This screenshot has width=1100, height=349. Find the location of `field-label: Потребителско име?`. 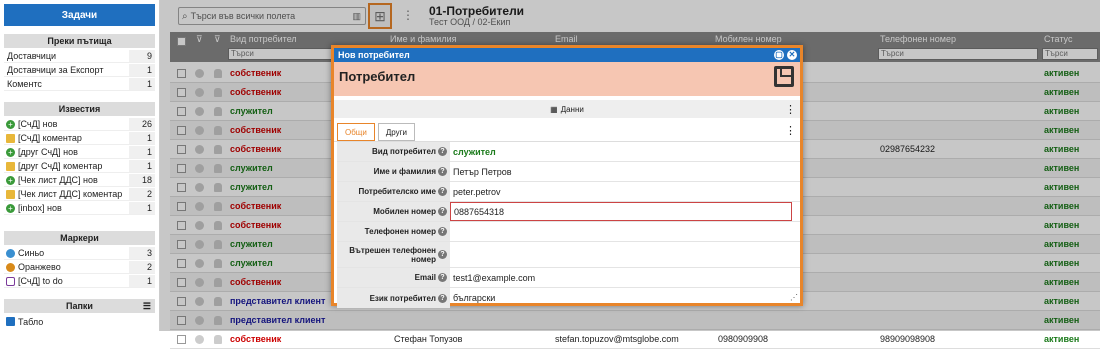

field-label: Потребителско име? is located at coordinates (393, 191).